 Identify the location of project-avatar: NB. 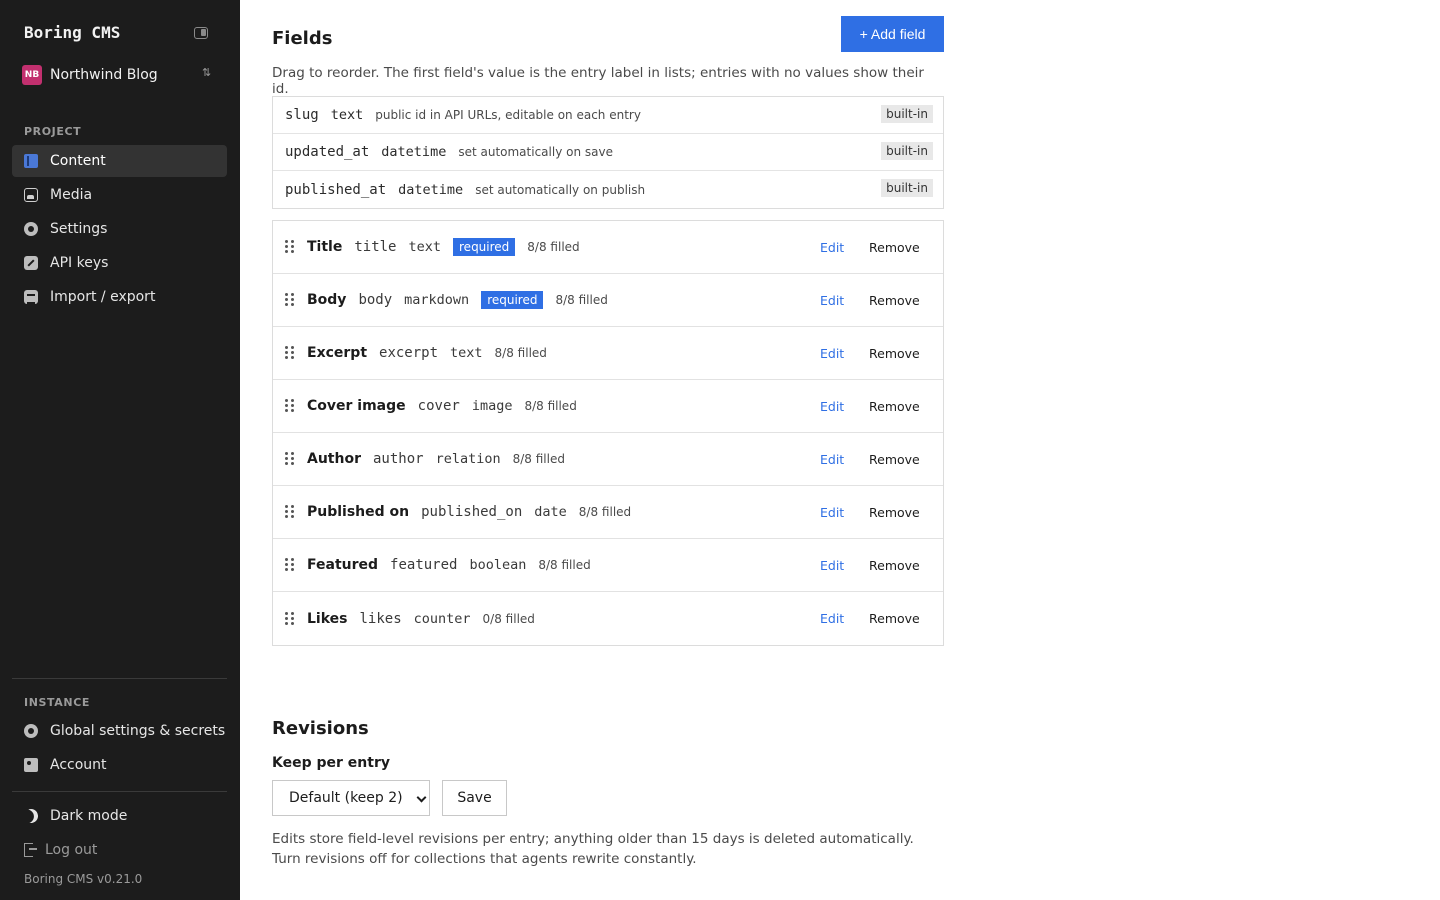
(32, 75).